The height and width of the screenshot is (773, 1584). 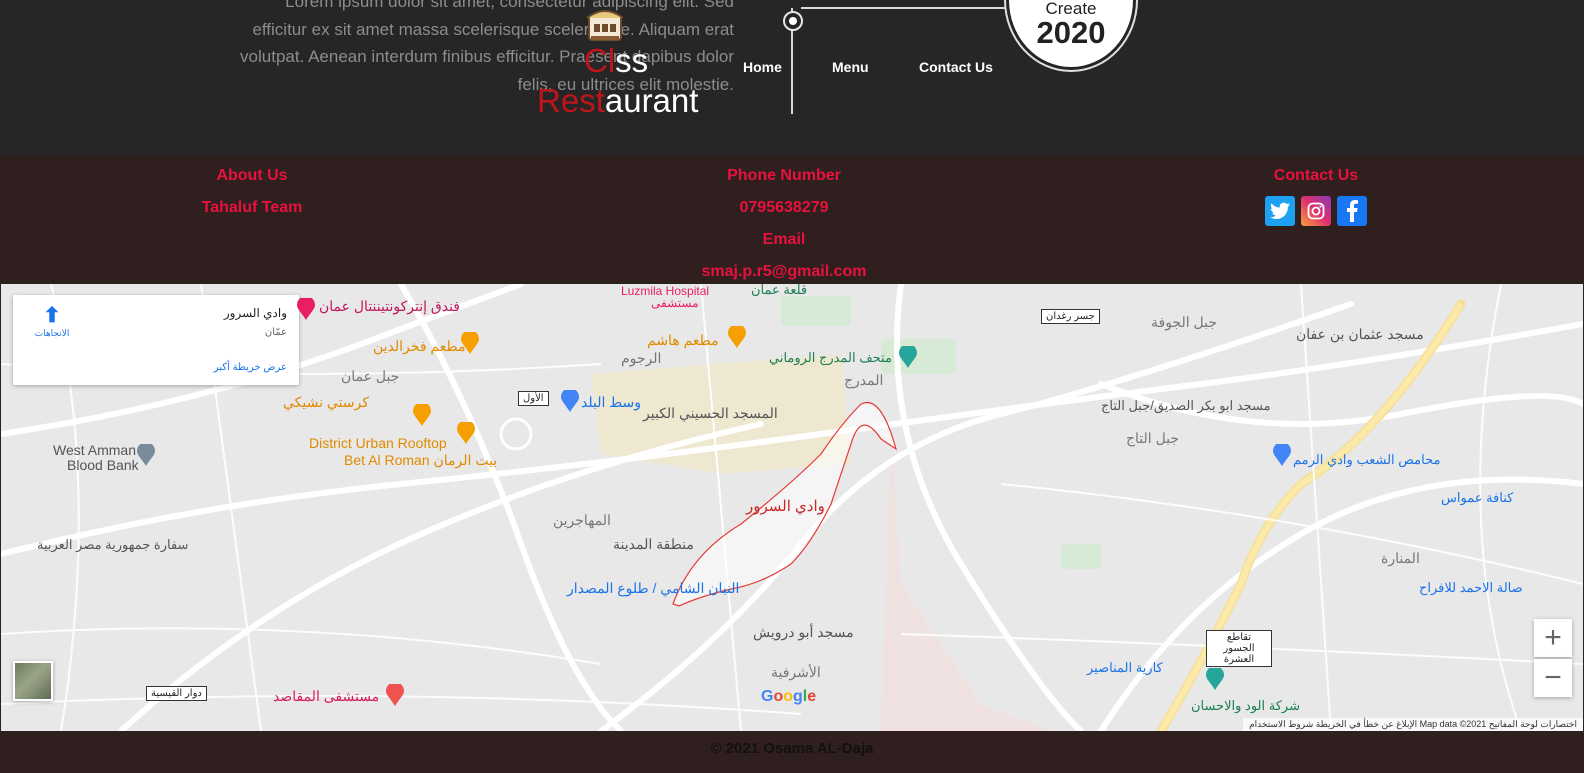 What do you see at coordinates (653, 588) in the screenshot?
I see `map-label: النبان الشامي / طلوع المصدار` at bounding box center [653, 588].